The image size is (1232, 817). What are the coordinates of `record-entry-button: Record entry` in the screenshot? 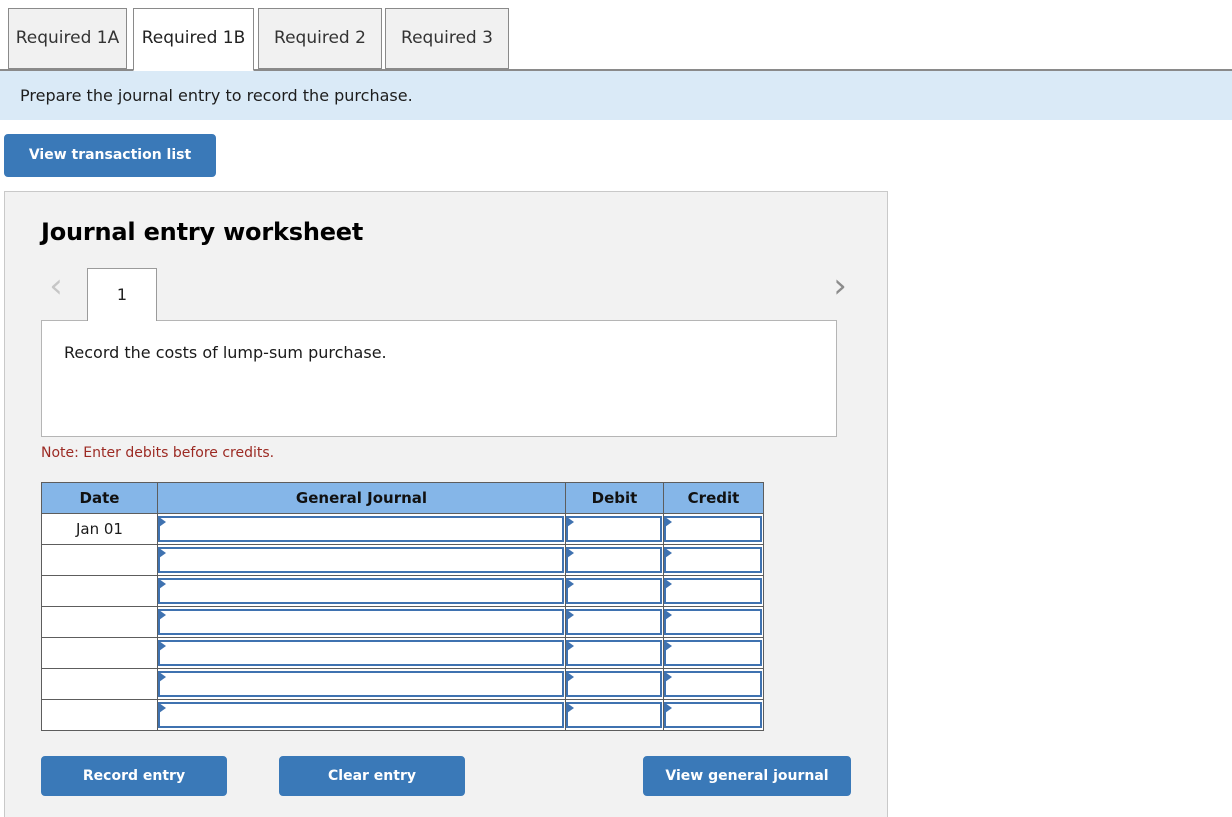 It's located at (134, 776).